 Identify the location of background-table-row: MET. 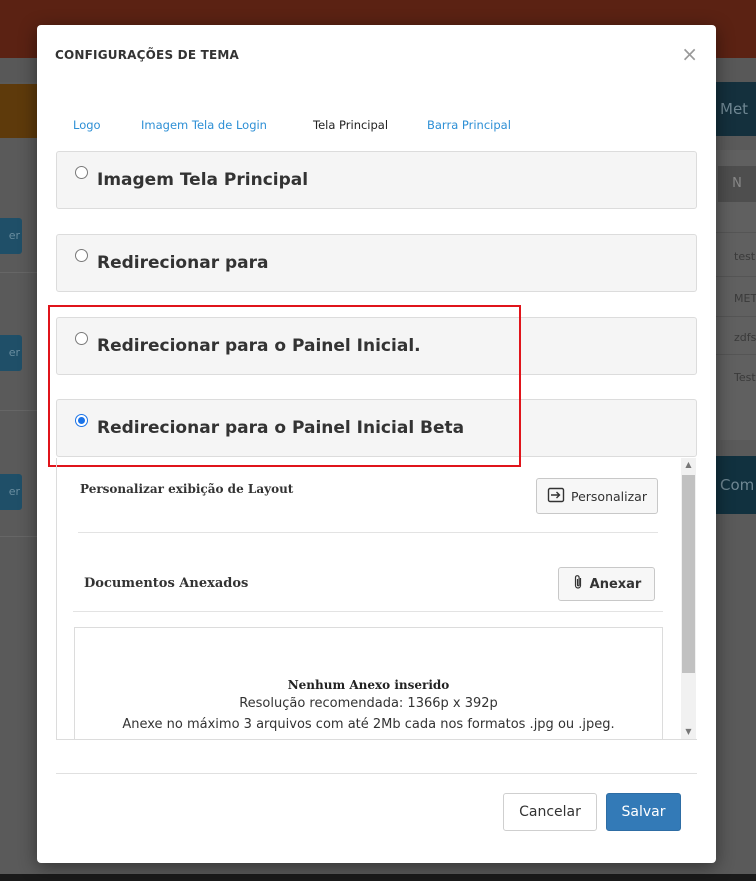
(745, 298).